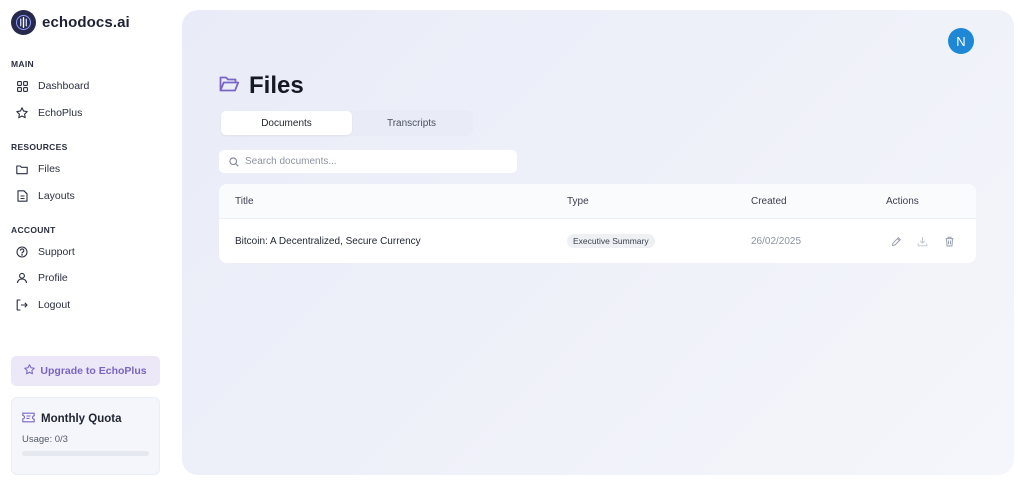 The image size is (1024, 485). Describe the element at coordinates (85, 453) in the screenshot. I see `quota-progress-bar` at that location.